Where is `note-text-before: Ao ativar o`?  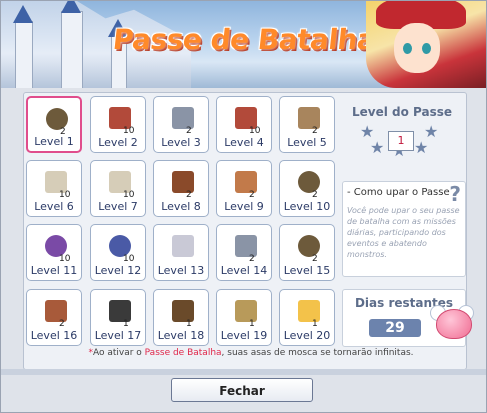
note-text-before: Ao ativar o is located at coordinates (118, 353).